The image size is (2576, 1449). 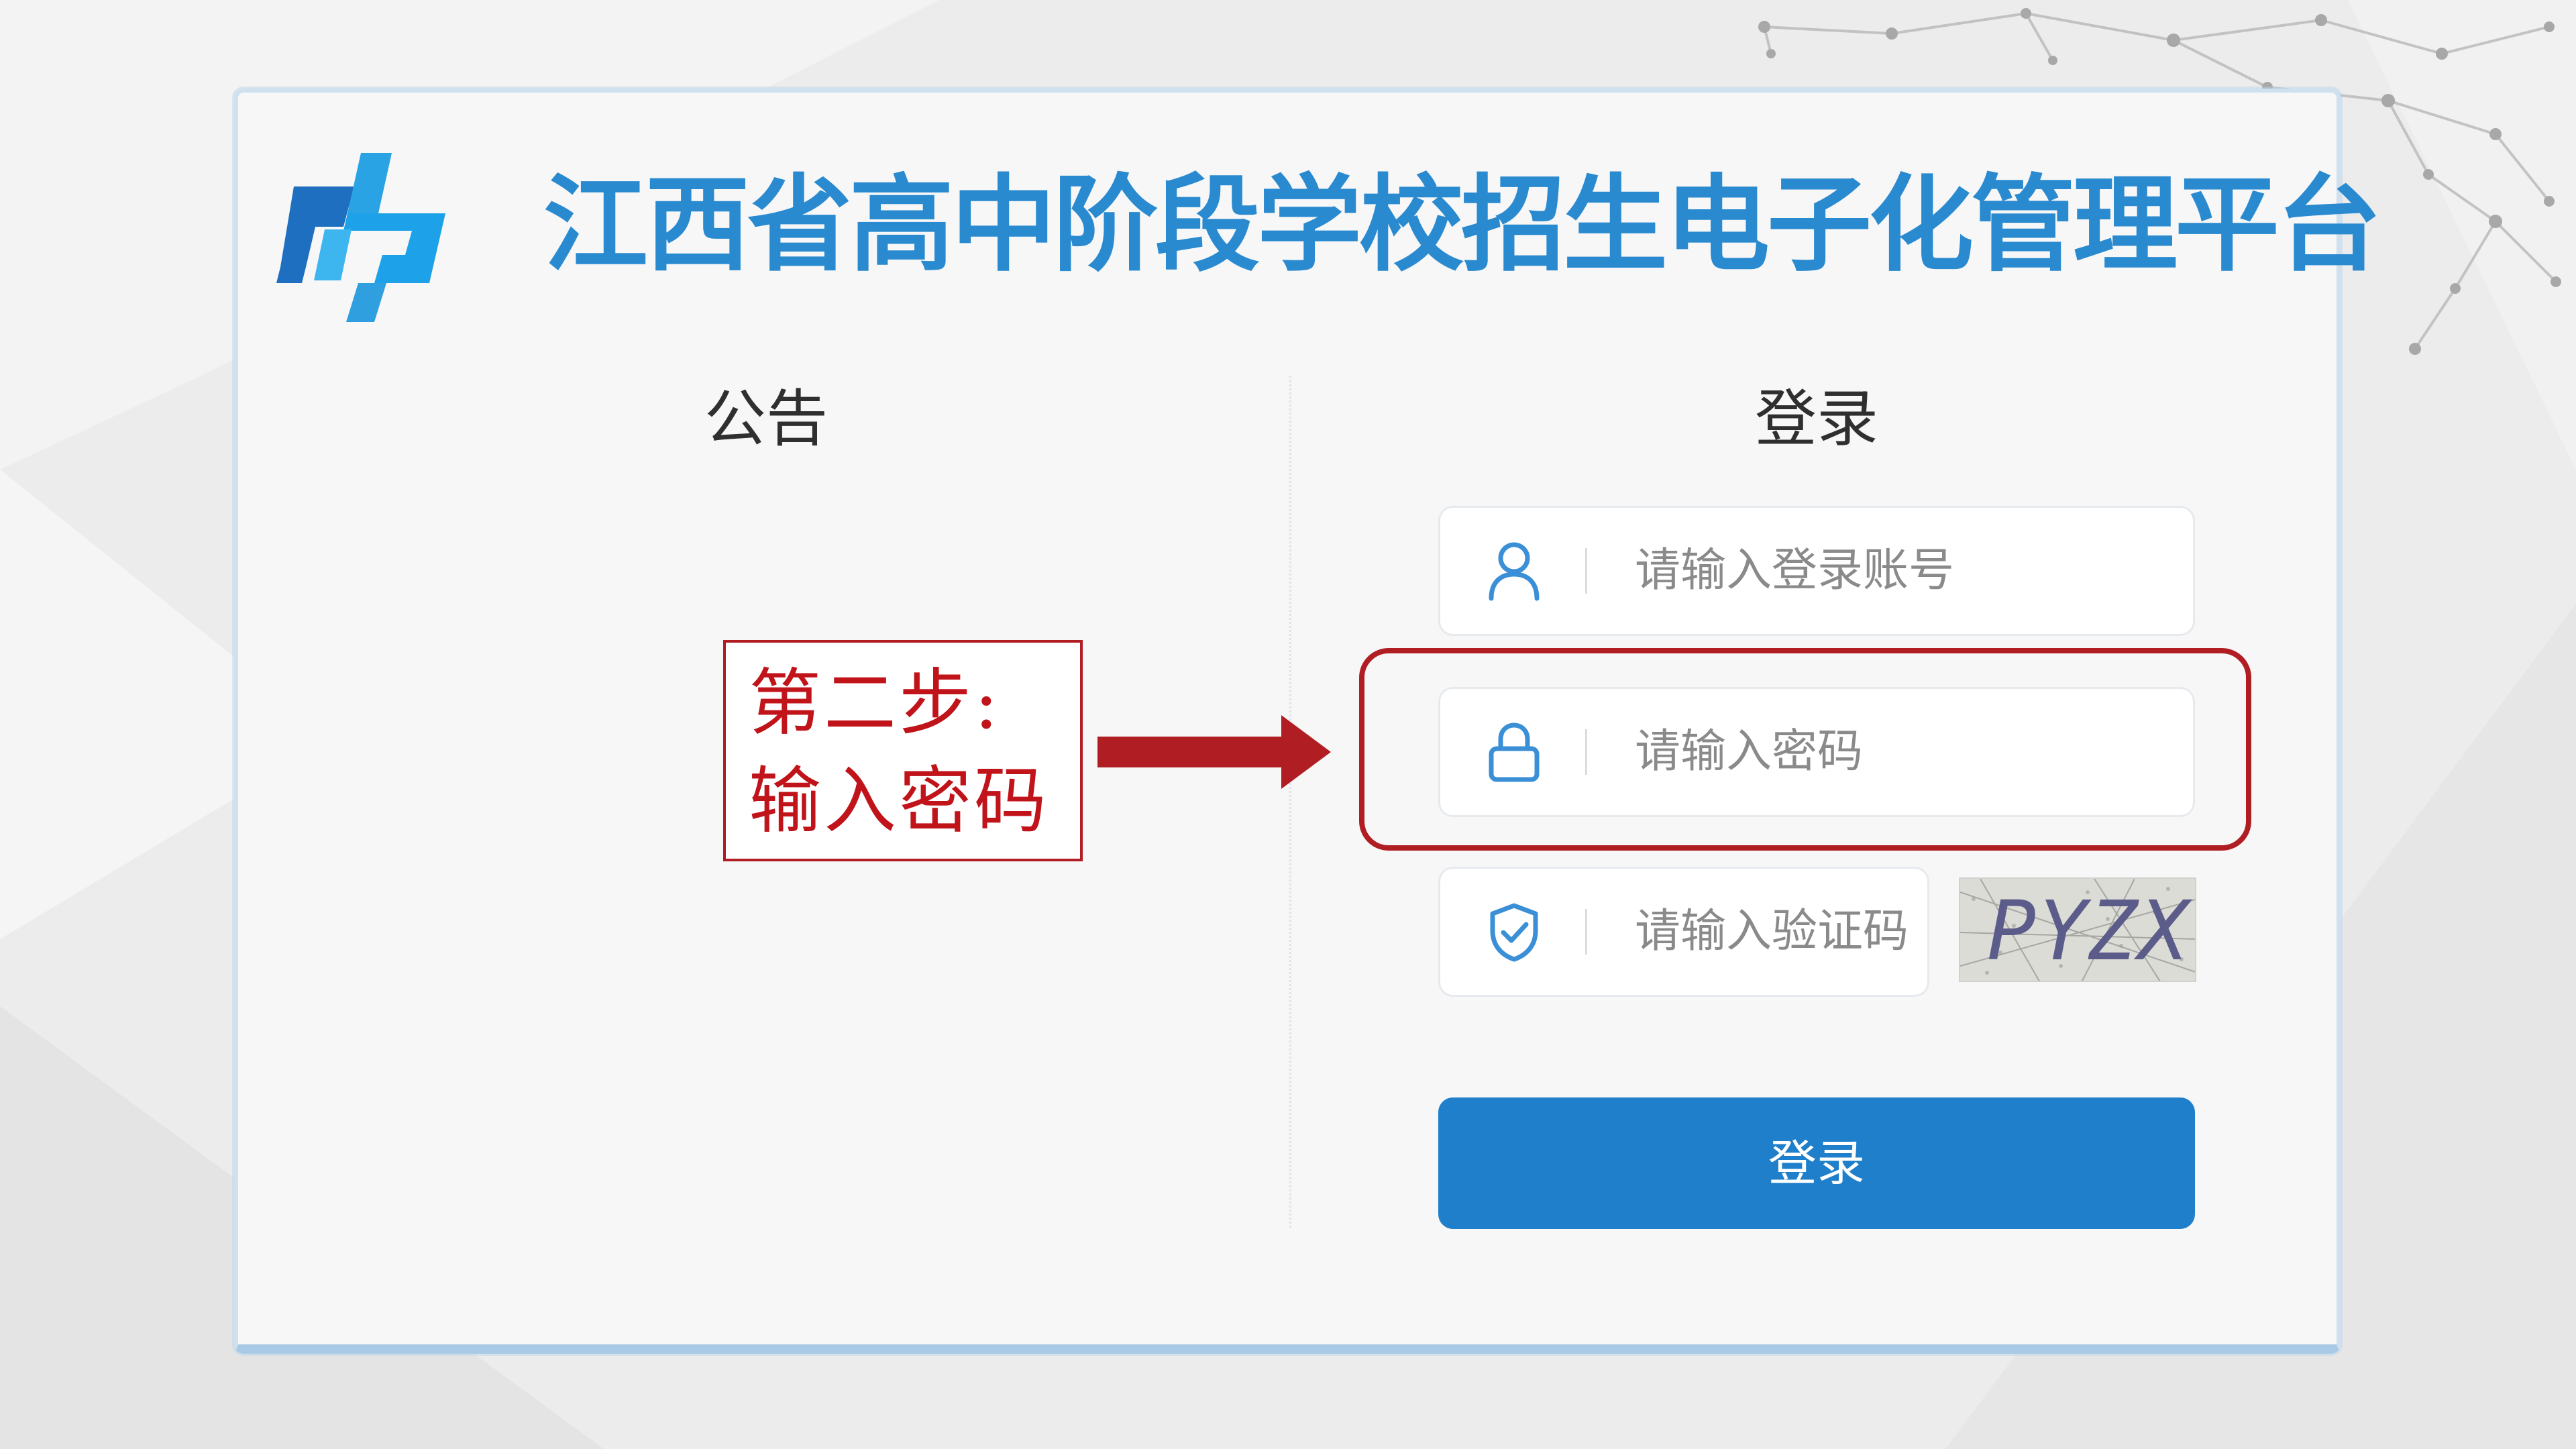 I want to click on captcha-image: PYZX, so click(x=2077, y=929).